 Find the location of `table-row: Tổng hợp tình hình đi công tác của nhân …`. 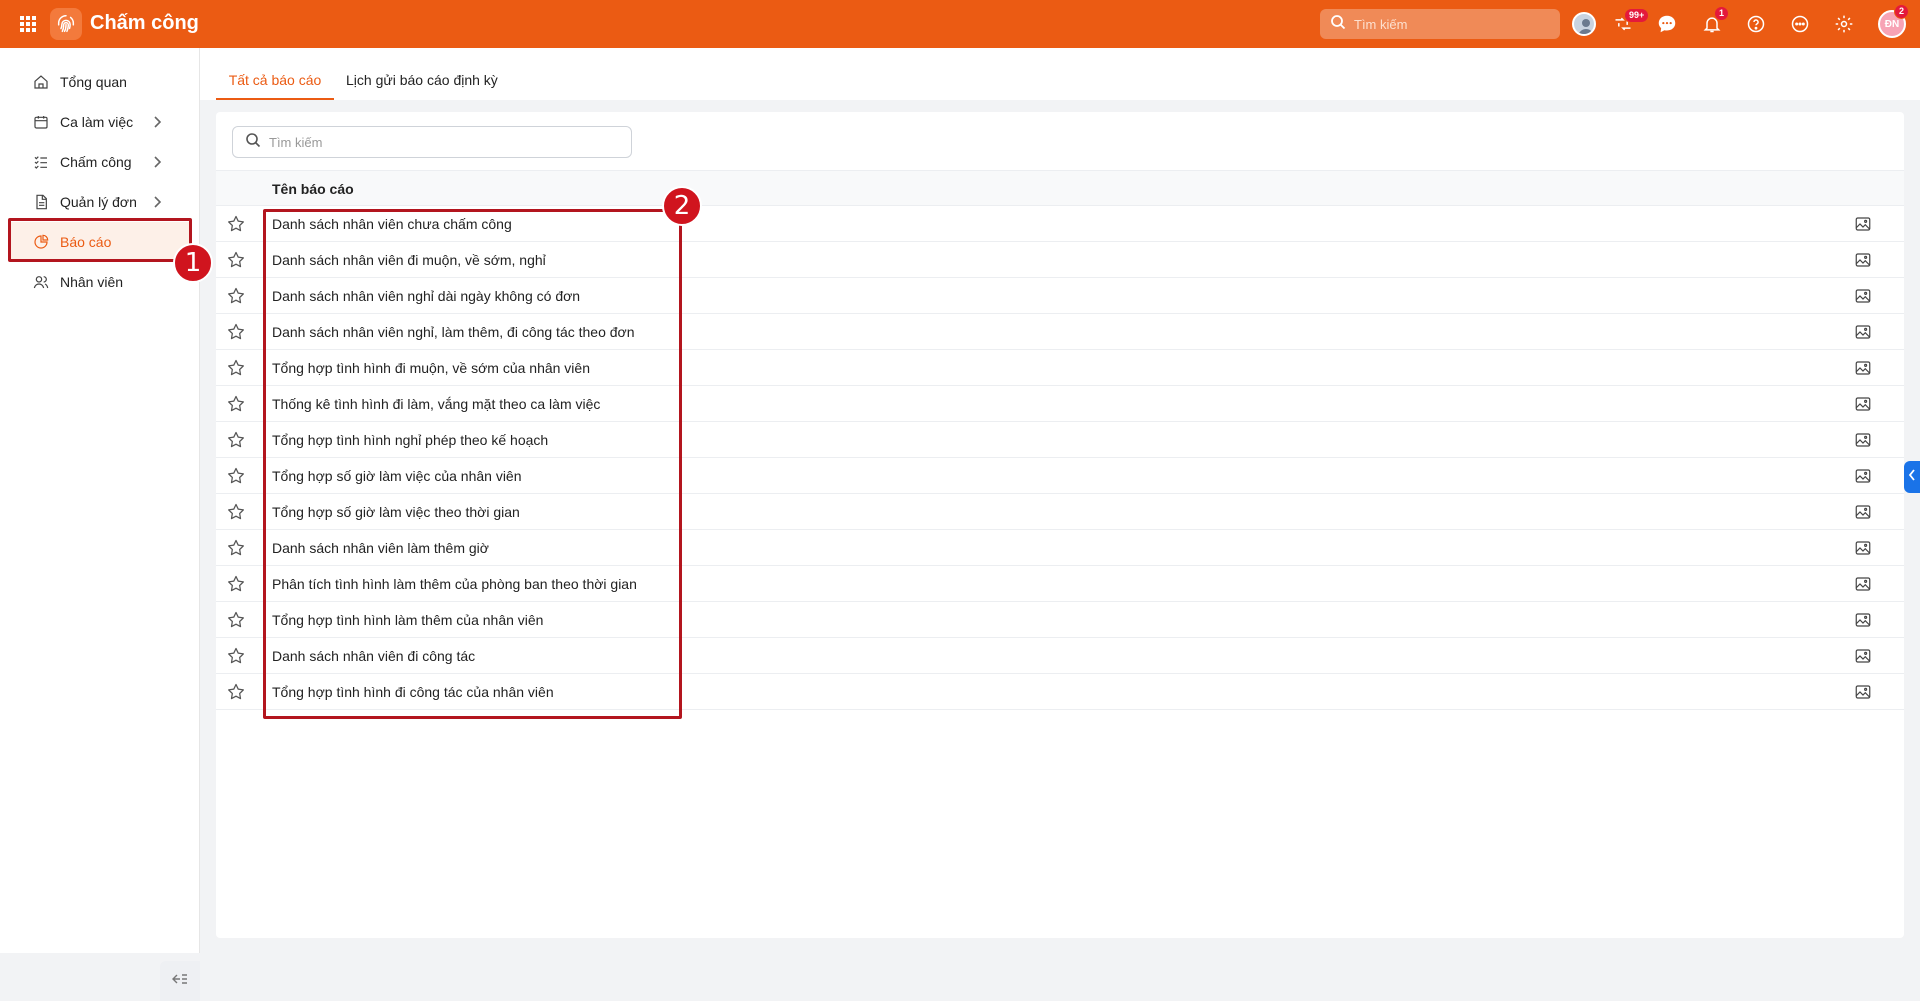

table-row: Tổng hợp tình hình đi công tác của nhân … is located at coordinates (1060, 692).